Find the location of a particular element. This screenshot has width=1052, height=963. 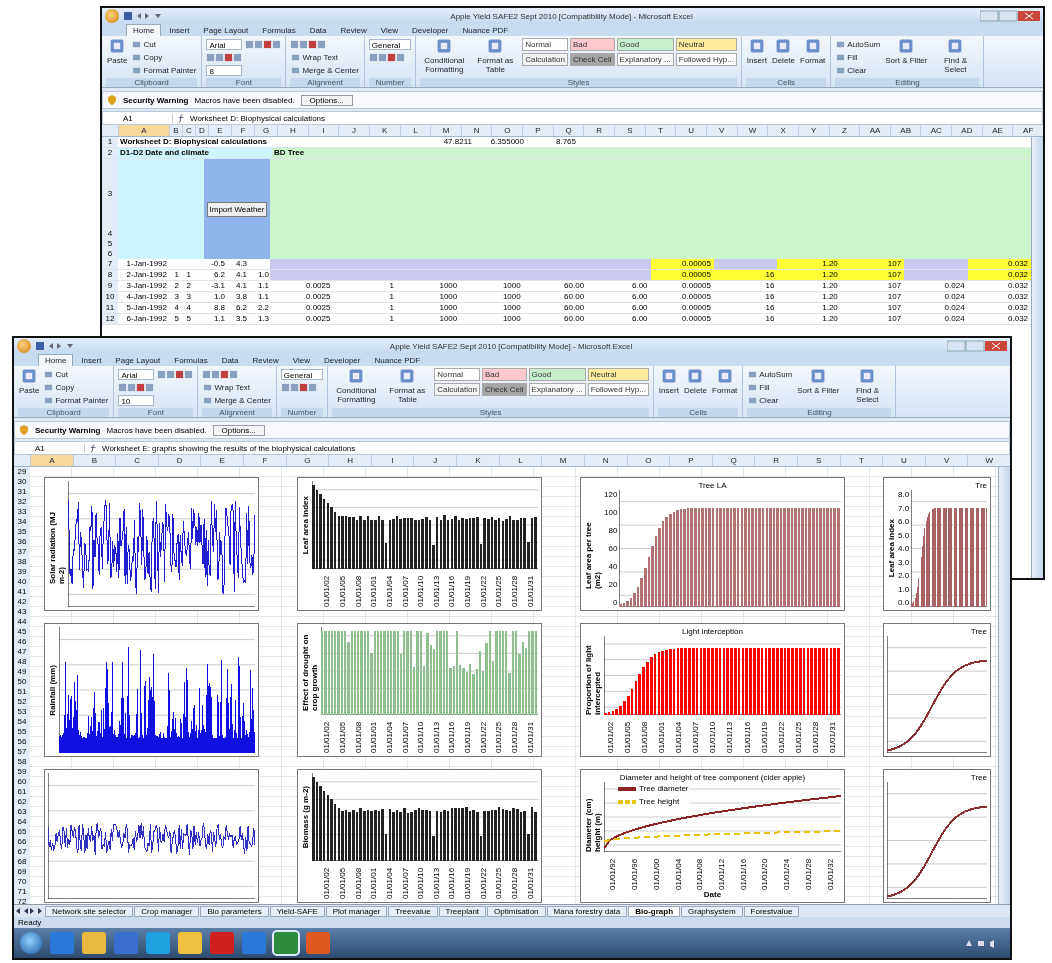

row-header: 72 is located at coordinates (22, 900).